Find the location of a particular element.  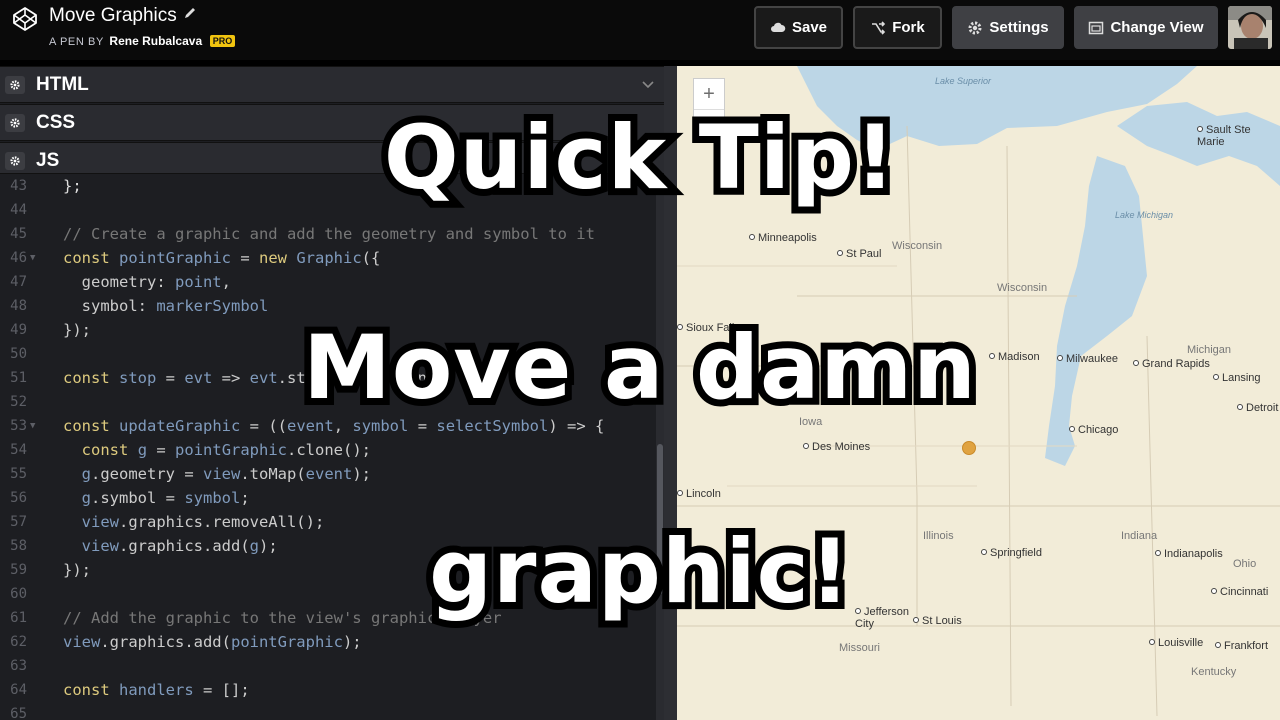

css-settings-button is located at coordinates (15, 123).